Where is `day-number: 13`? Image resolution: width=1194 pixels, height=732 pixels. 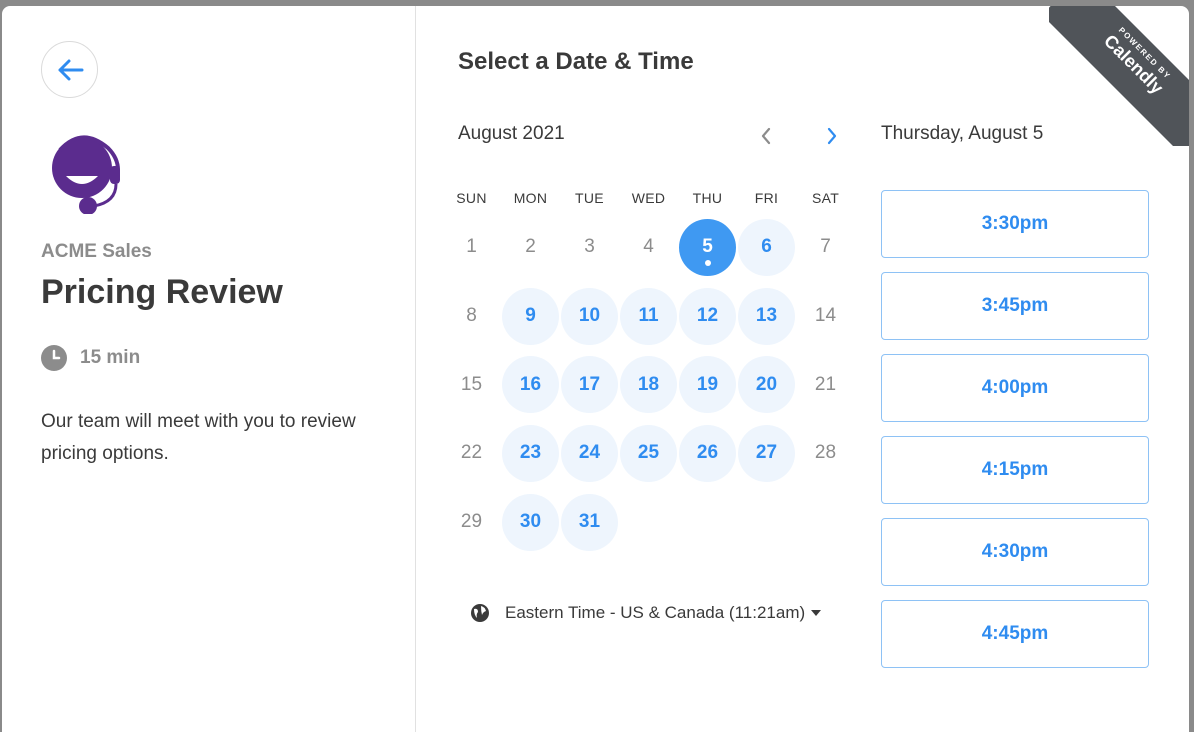 day-number: 13 is located at coordinates (766, 316).